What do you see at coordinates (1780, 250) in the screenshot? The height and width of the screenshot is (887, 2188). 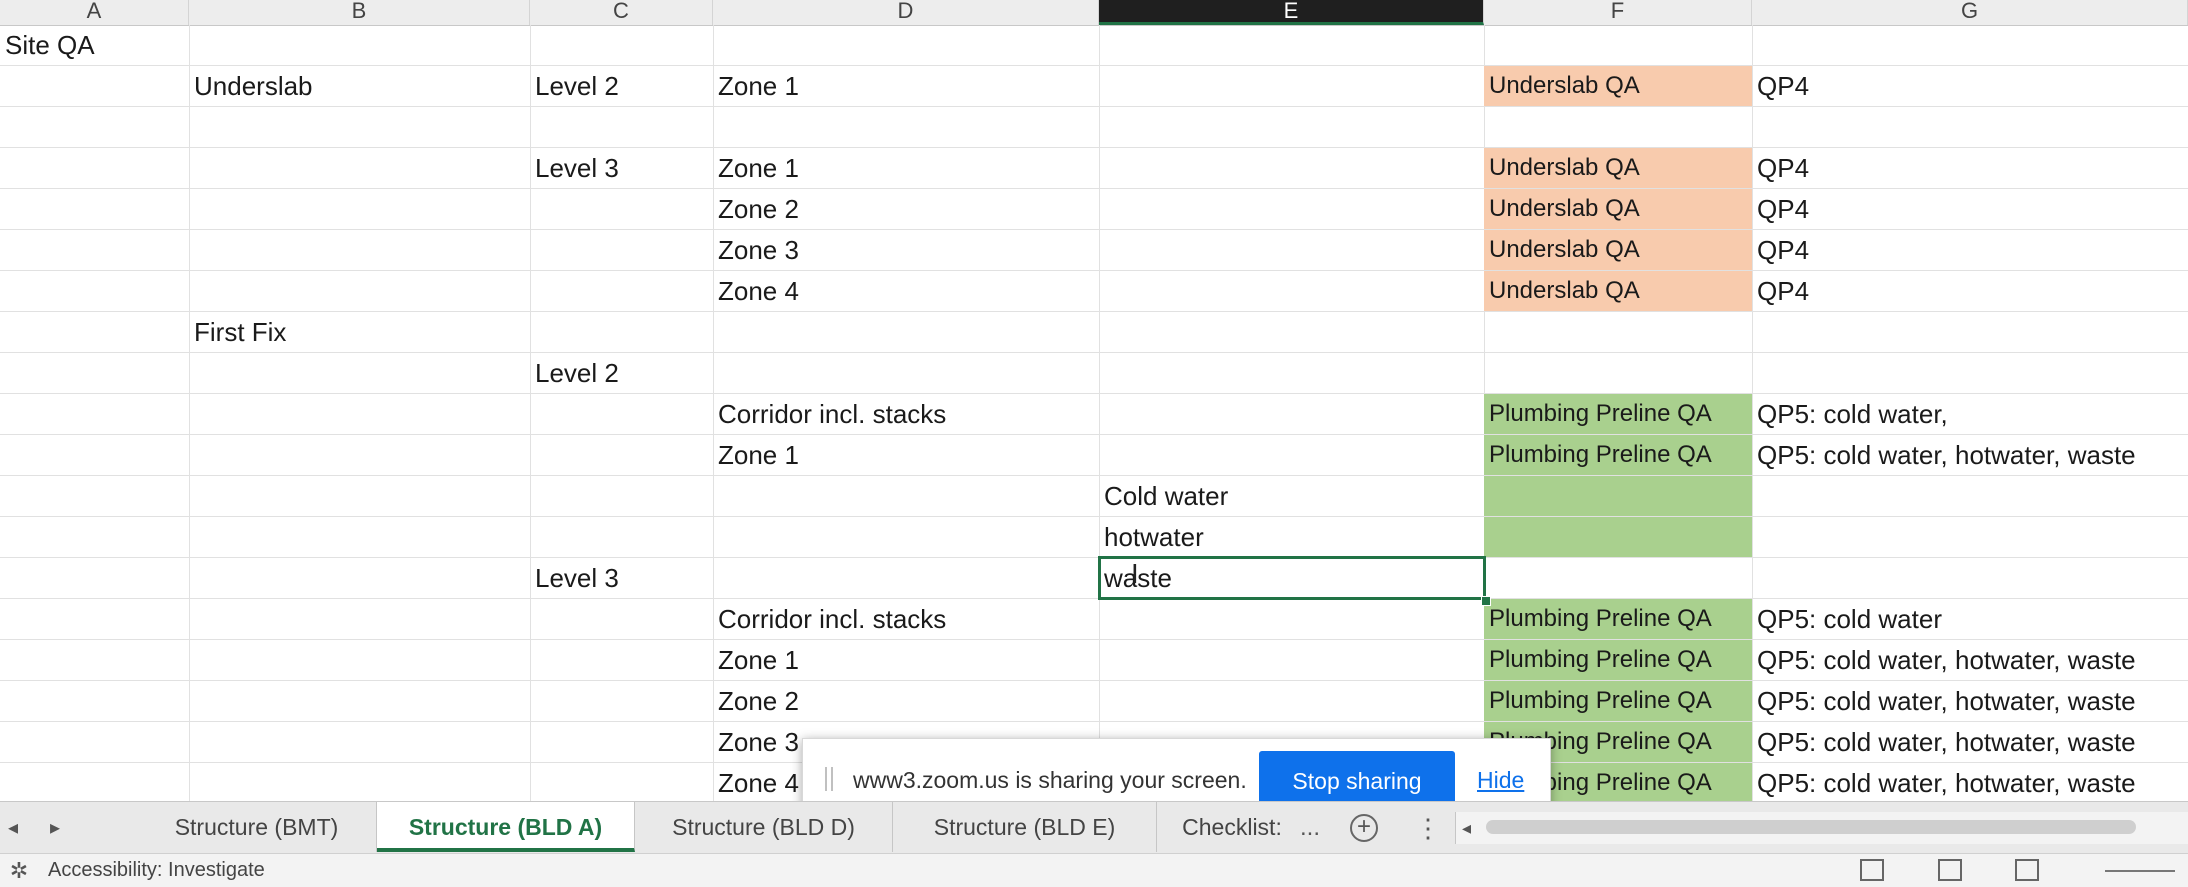 I see `cell-g6: QP4` at bounding box center [1780, 250].